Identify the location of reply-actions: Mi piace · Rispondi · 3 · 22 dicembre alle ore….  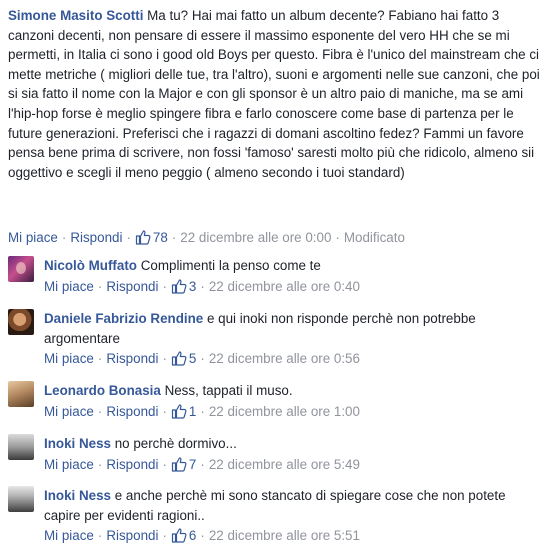
(294, 287).